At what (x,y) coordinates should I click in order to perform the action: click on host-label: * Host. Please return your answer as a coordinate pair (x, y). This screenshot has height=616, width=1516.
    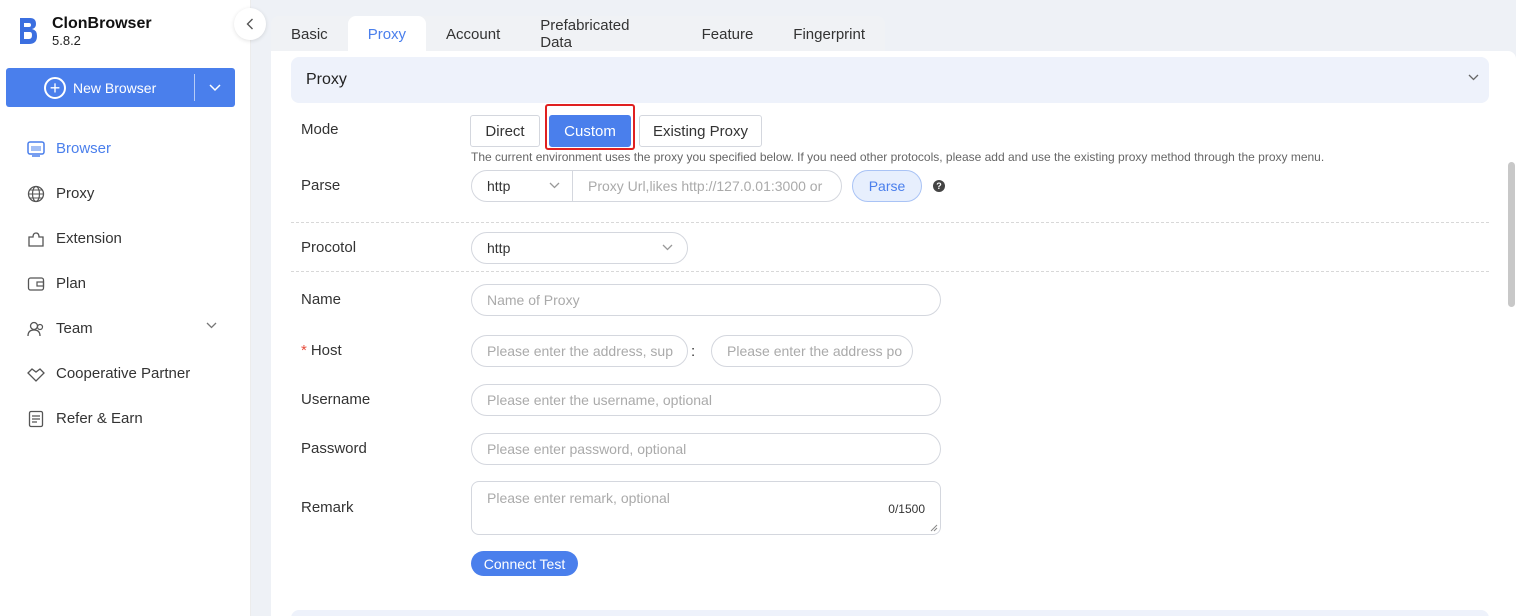
    Looking at the image, I should click on (321, 350).